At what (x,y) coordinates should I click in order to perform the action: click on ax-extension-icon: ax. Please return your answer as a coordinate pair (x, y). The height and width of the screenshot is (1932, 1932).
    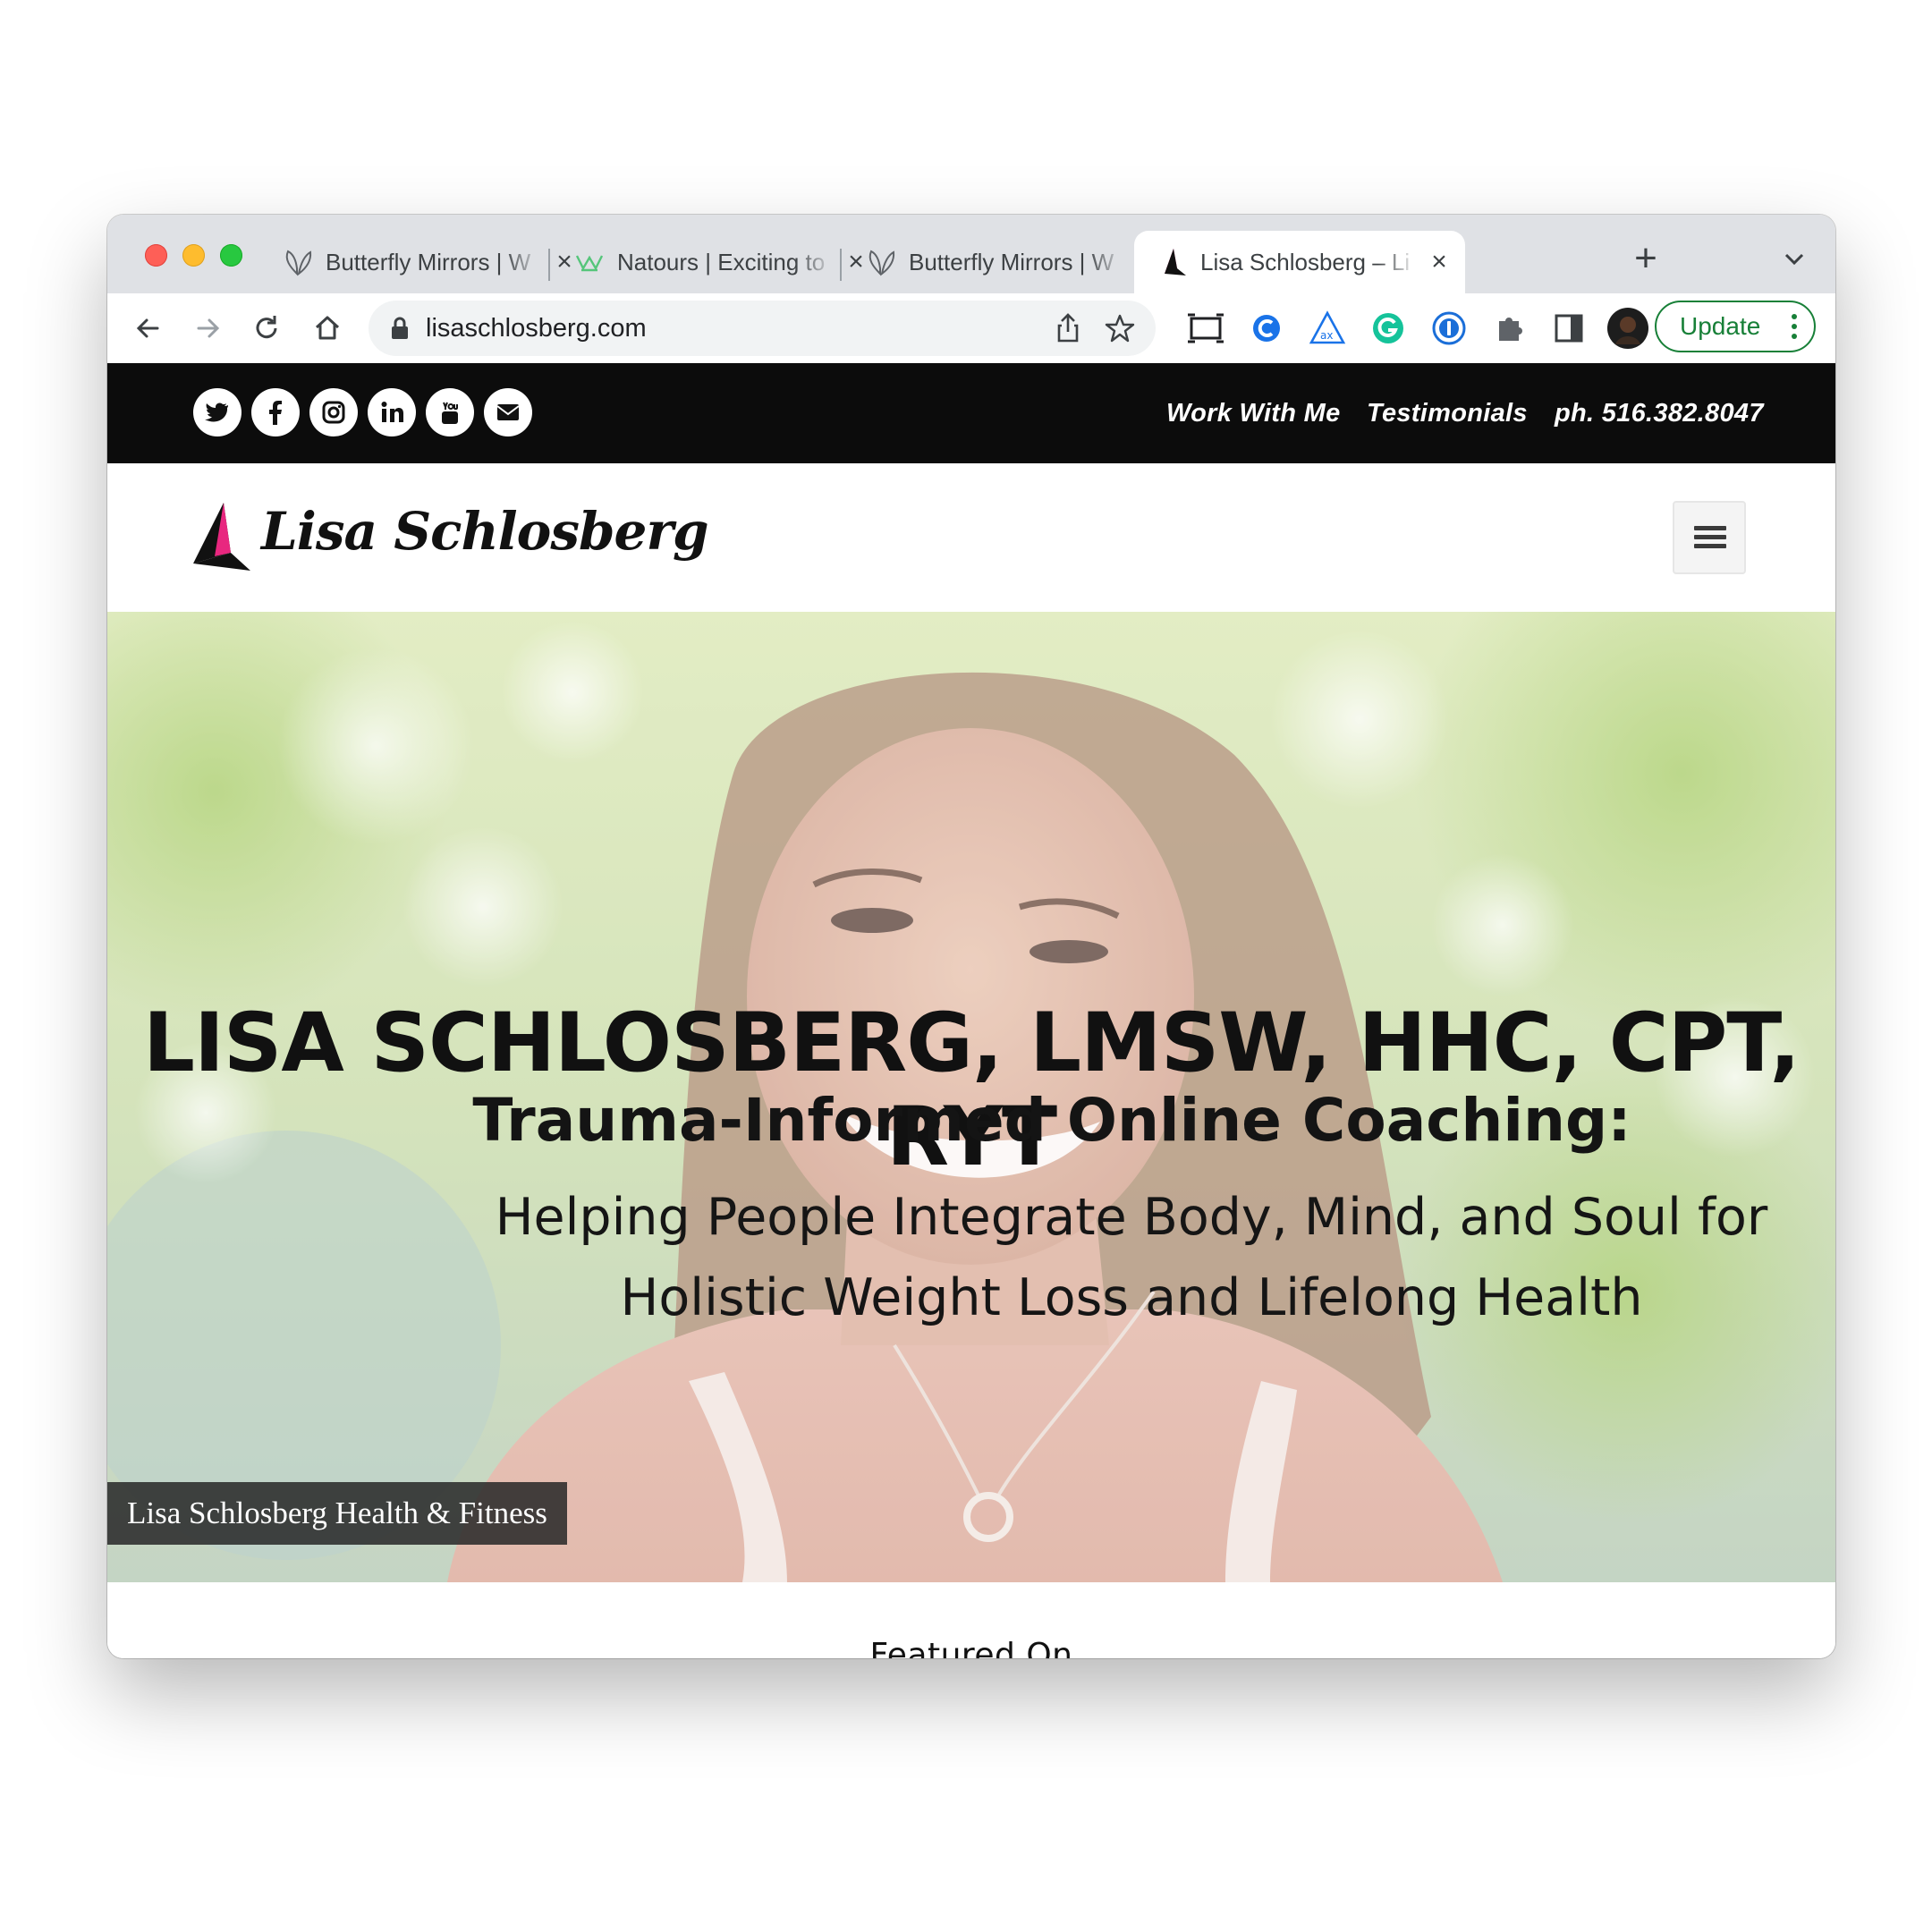
    Looking at the image, I should click on (1327, 328).